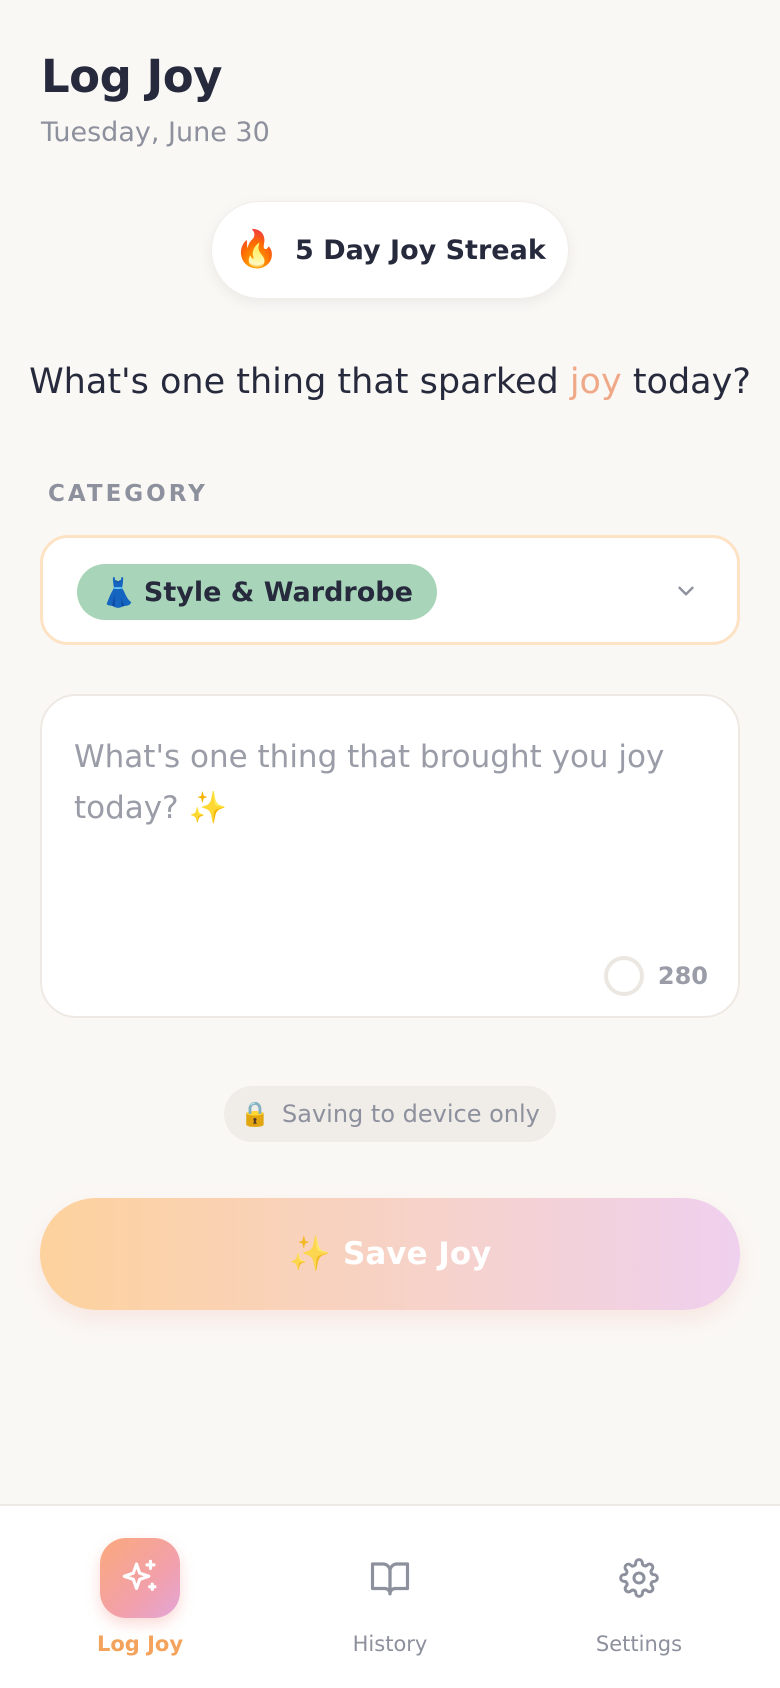  Describe the element at coordinates (131, 76) in the screenshot. I see `page-title: Log Joy` at that location.